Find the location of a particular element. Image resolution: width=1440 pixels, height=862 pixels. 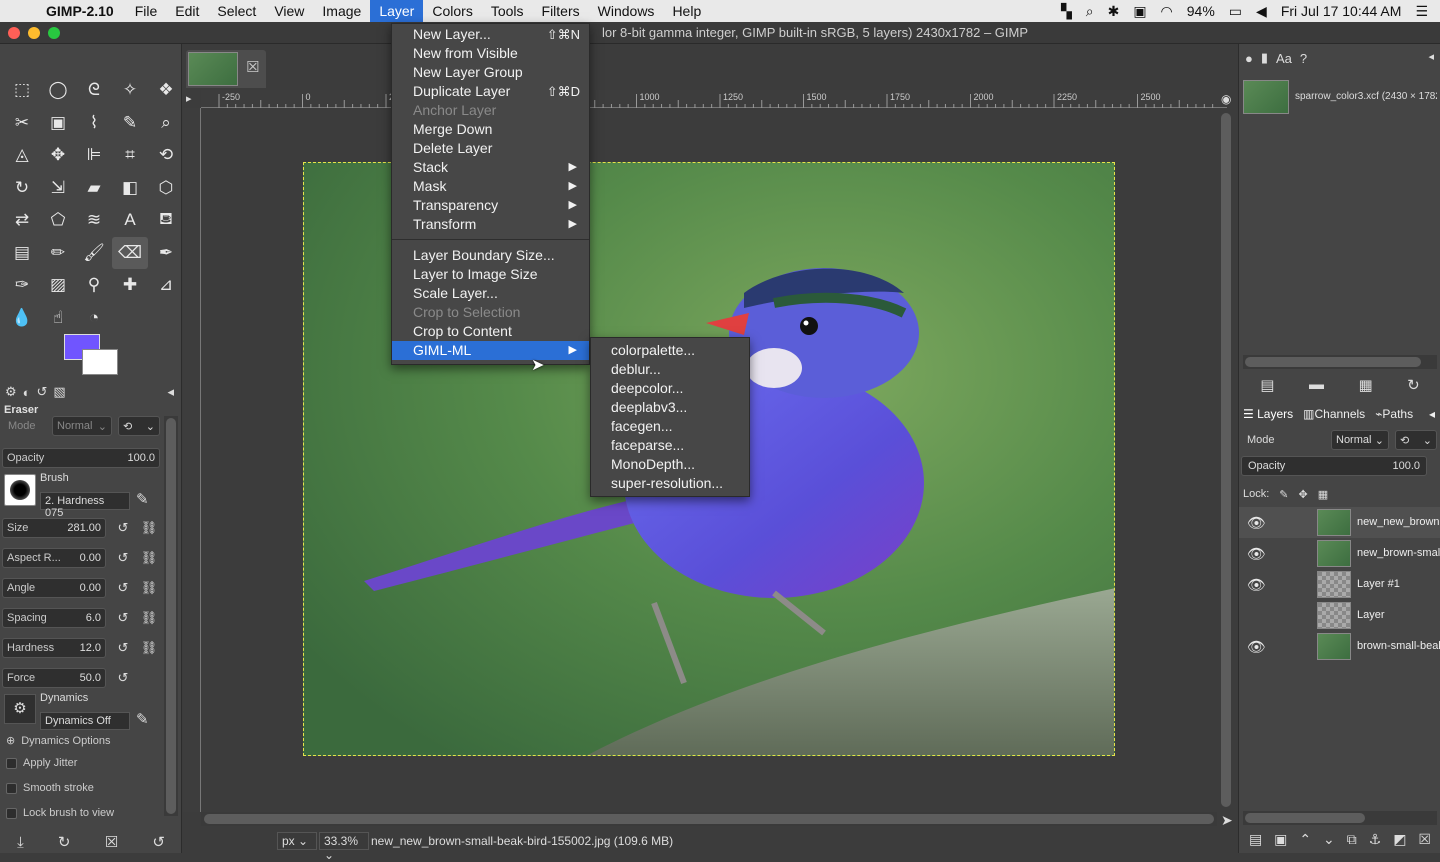

foreground-select-tool-icon: ▣ is located at coordinates (58, 123).